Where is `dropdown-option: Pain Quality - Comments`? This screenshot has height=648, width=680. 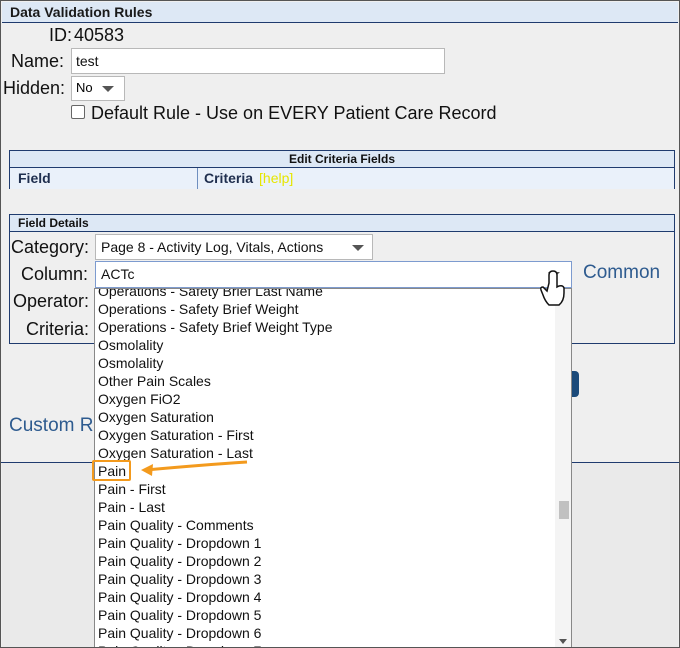 dropdown-option: Pain Quality - Comments is located at coordinates (215, 525).